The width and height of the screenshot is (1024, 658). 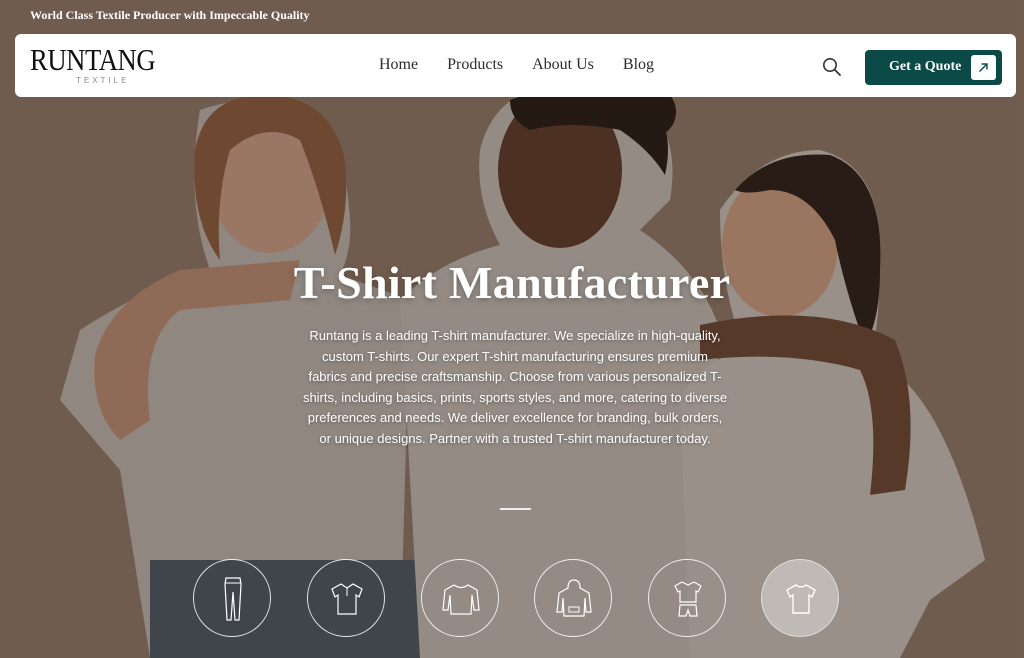 What do you see at coordinates (398, 65) in the screenshot?
I see `nav-item-home: Home` at bounding box center [398, 65].